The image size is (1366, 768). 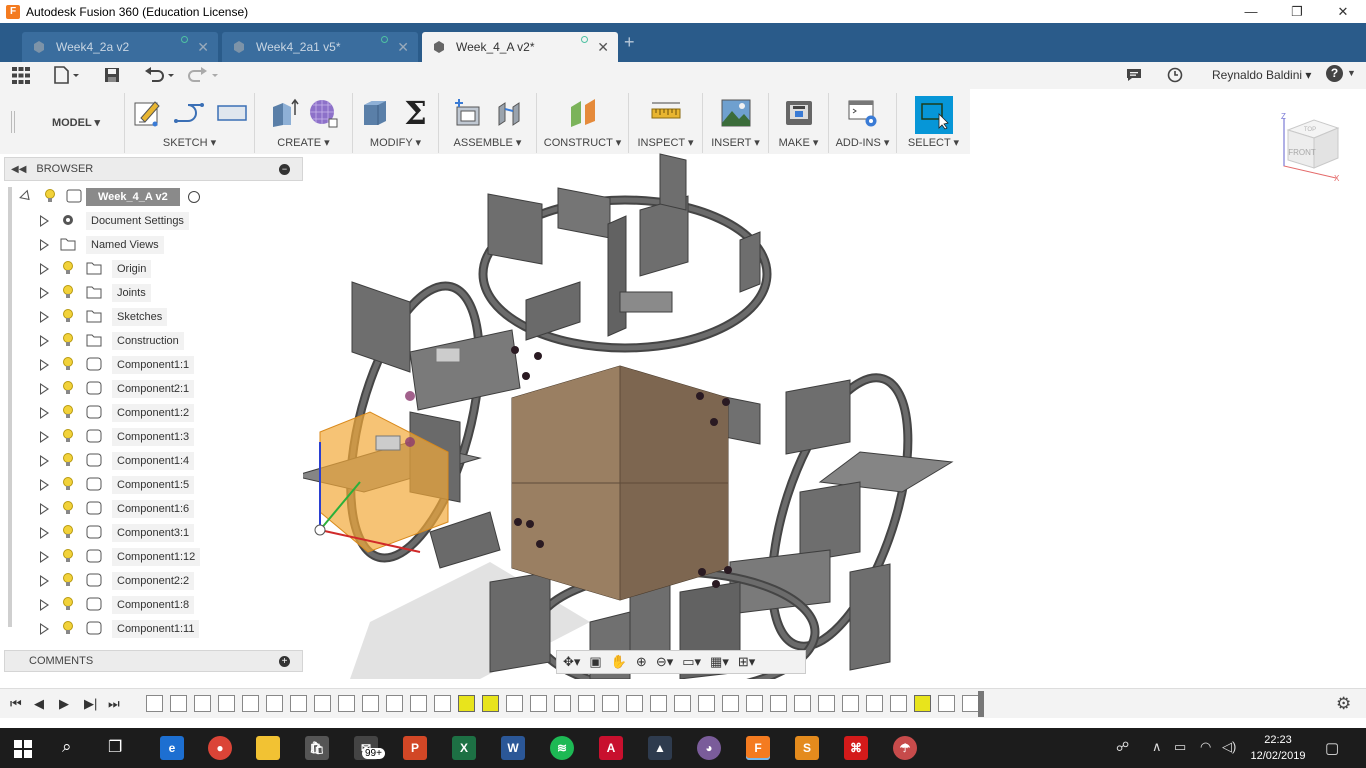 What do you see at coordinates (220, 748) in the screenshot?
I see `chrome-icon: ●` at bounding box center [220, 748].